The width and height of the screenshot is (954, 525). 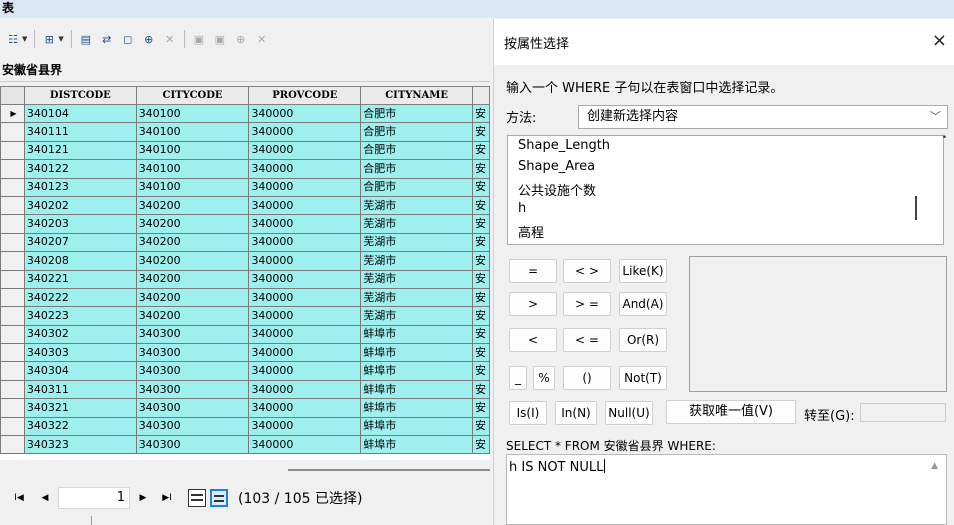 What do you see at coordinates (245, 205) in the screenshot?
I see `table-row: 340202 340200 340000 芜湖市安` at bounding box center [245, 205].